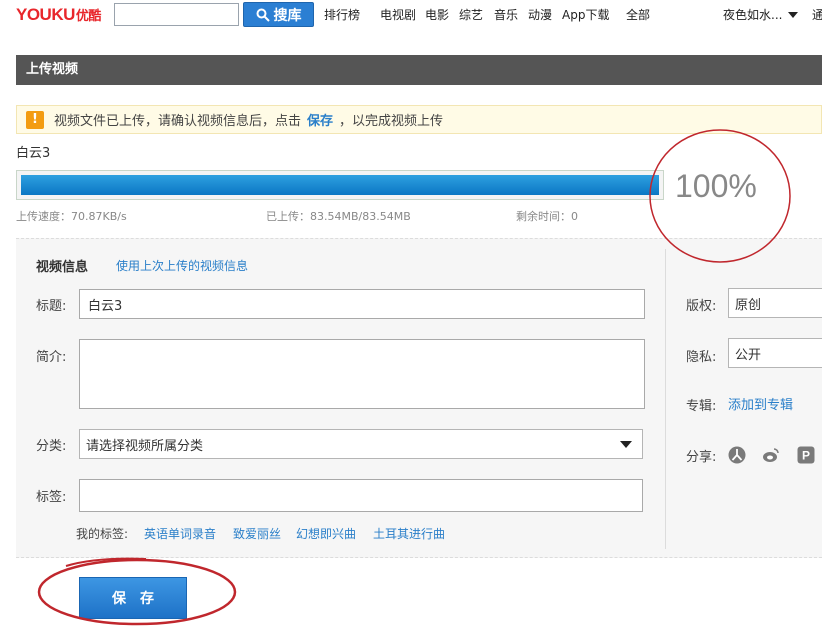 This screenshot has height=631, width=822. I want to click on my-tag-link: 英语单词录音, so click(180, 533).